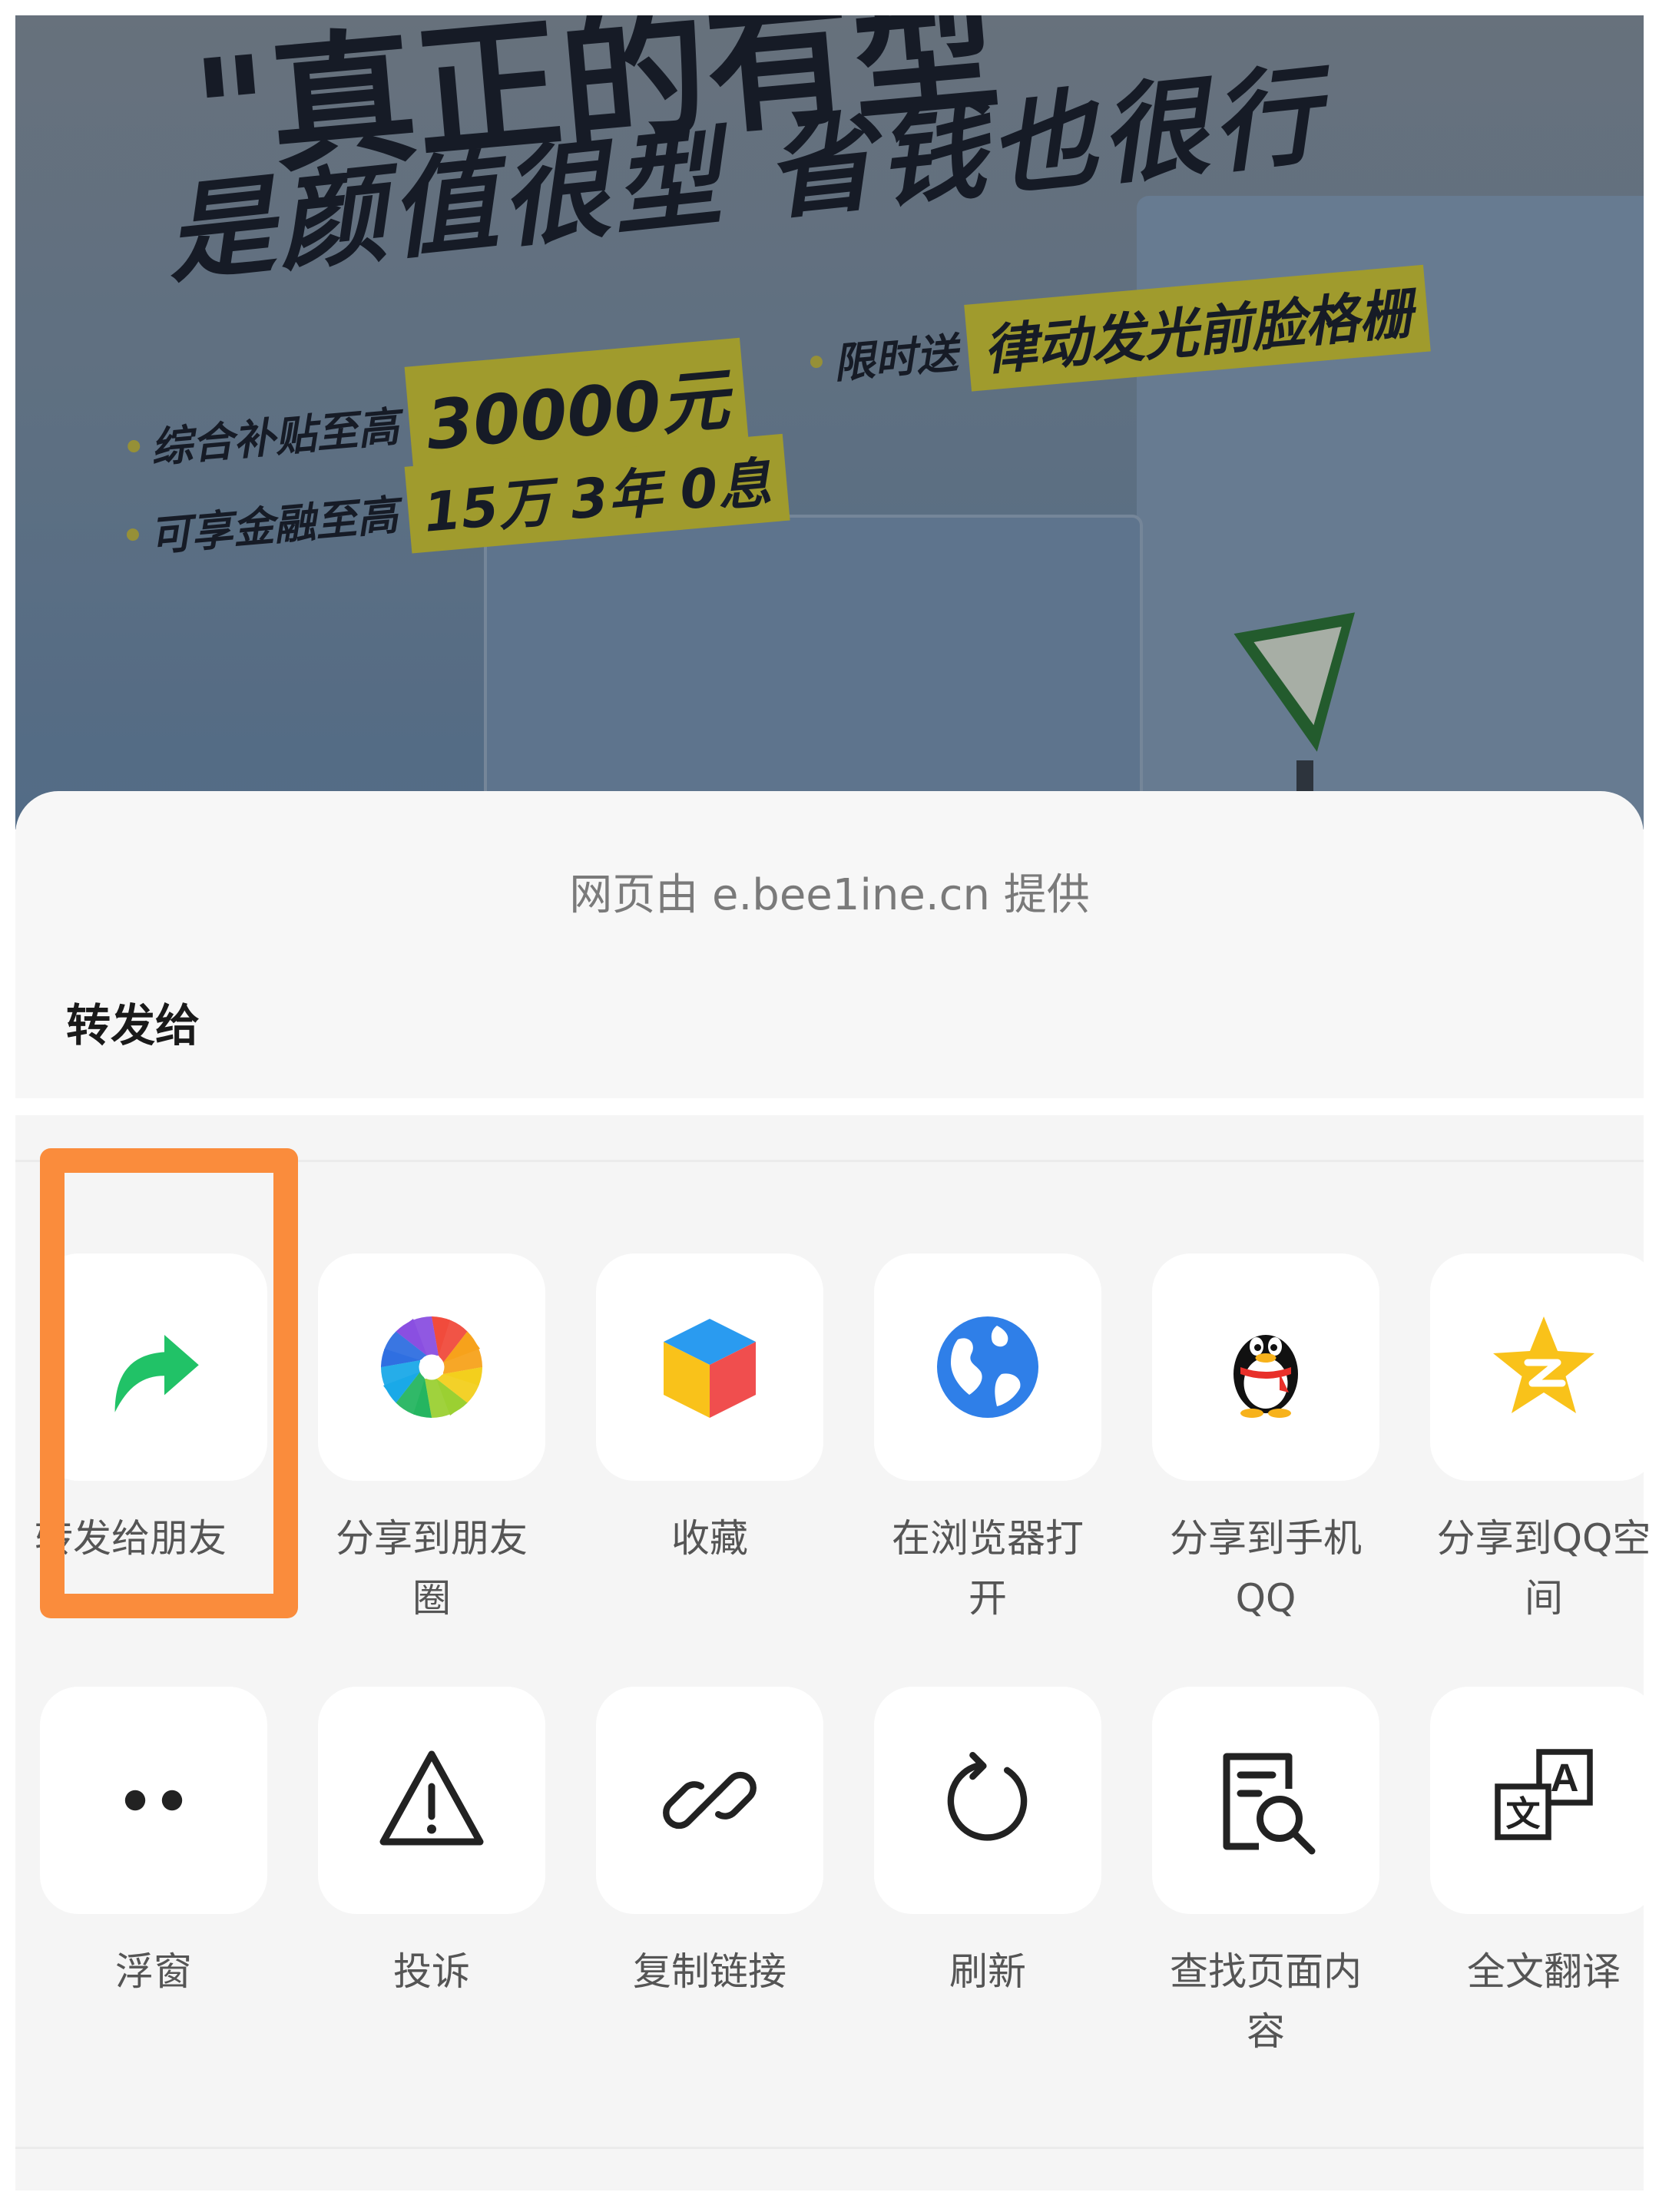  Describe the element at coordinates (1543, 1365) in the screenshot. I see `qzone-star-icon` at that location.